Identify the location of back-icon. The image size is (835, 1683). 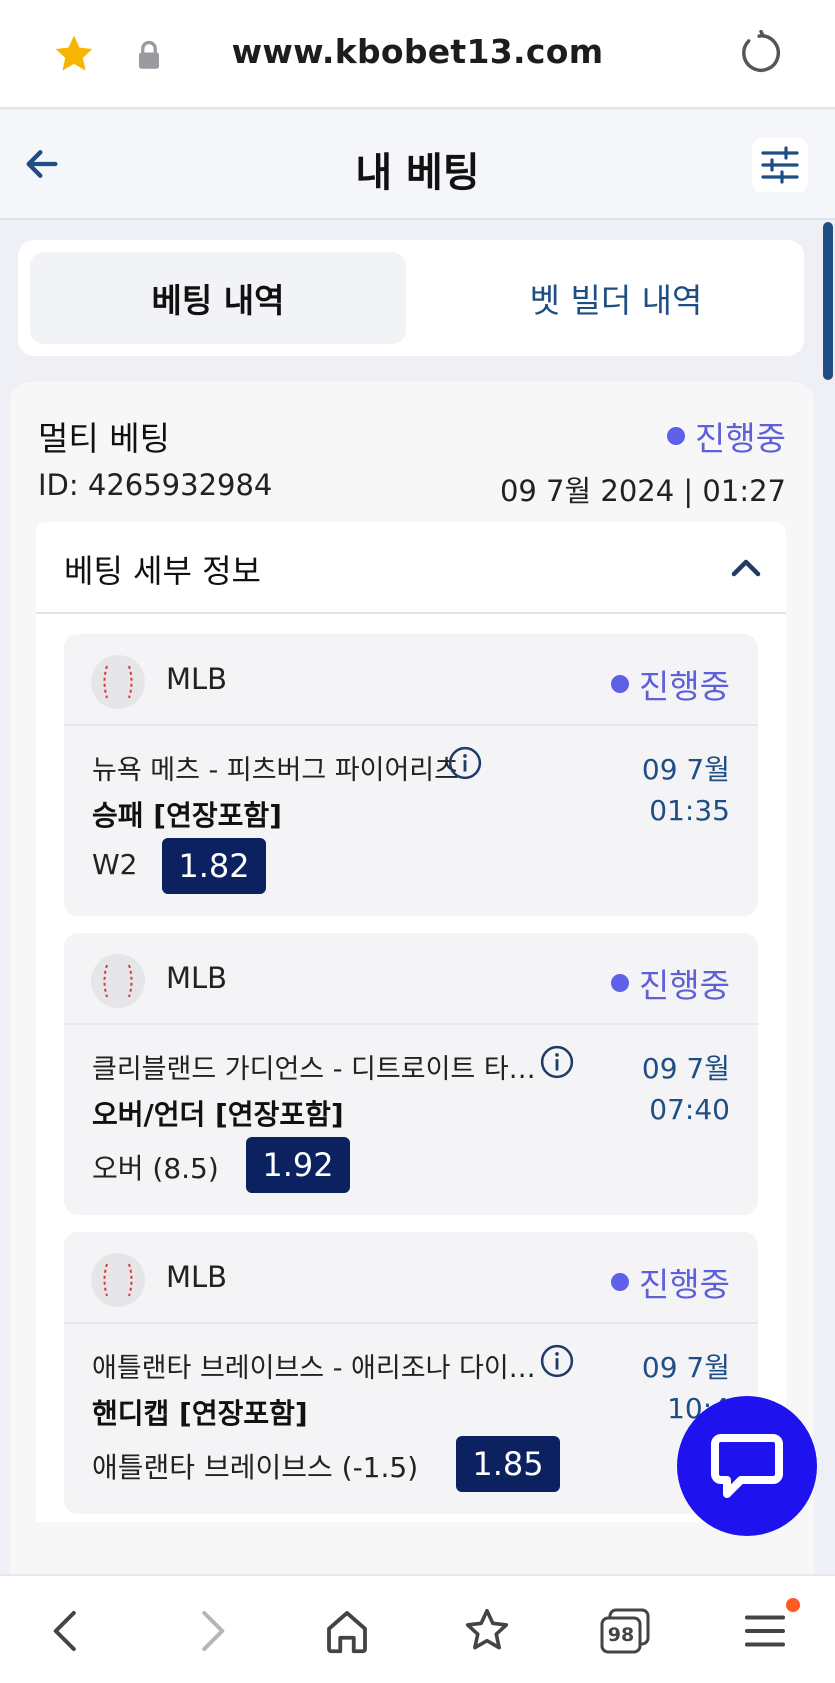
(67, 1631).